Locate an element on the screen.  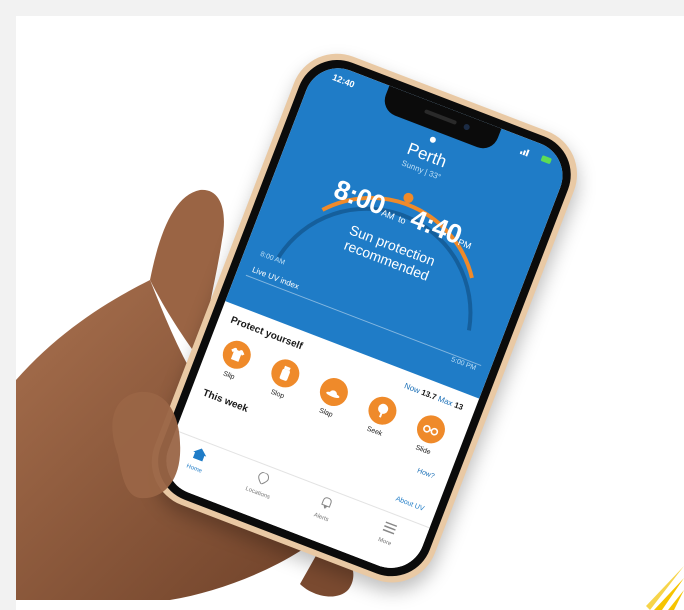
shade-icon is located at coordinates (382, 410).